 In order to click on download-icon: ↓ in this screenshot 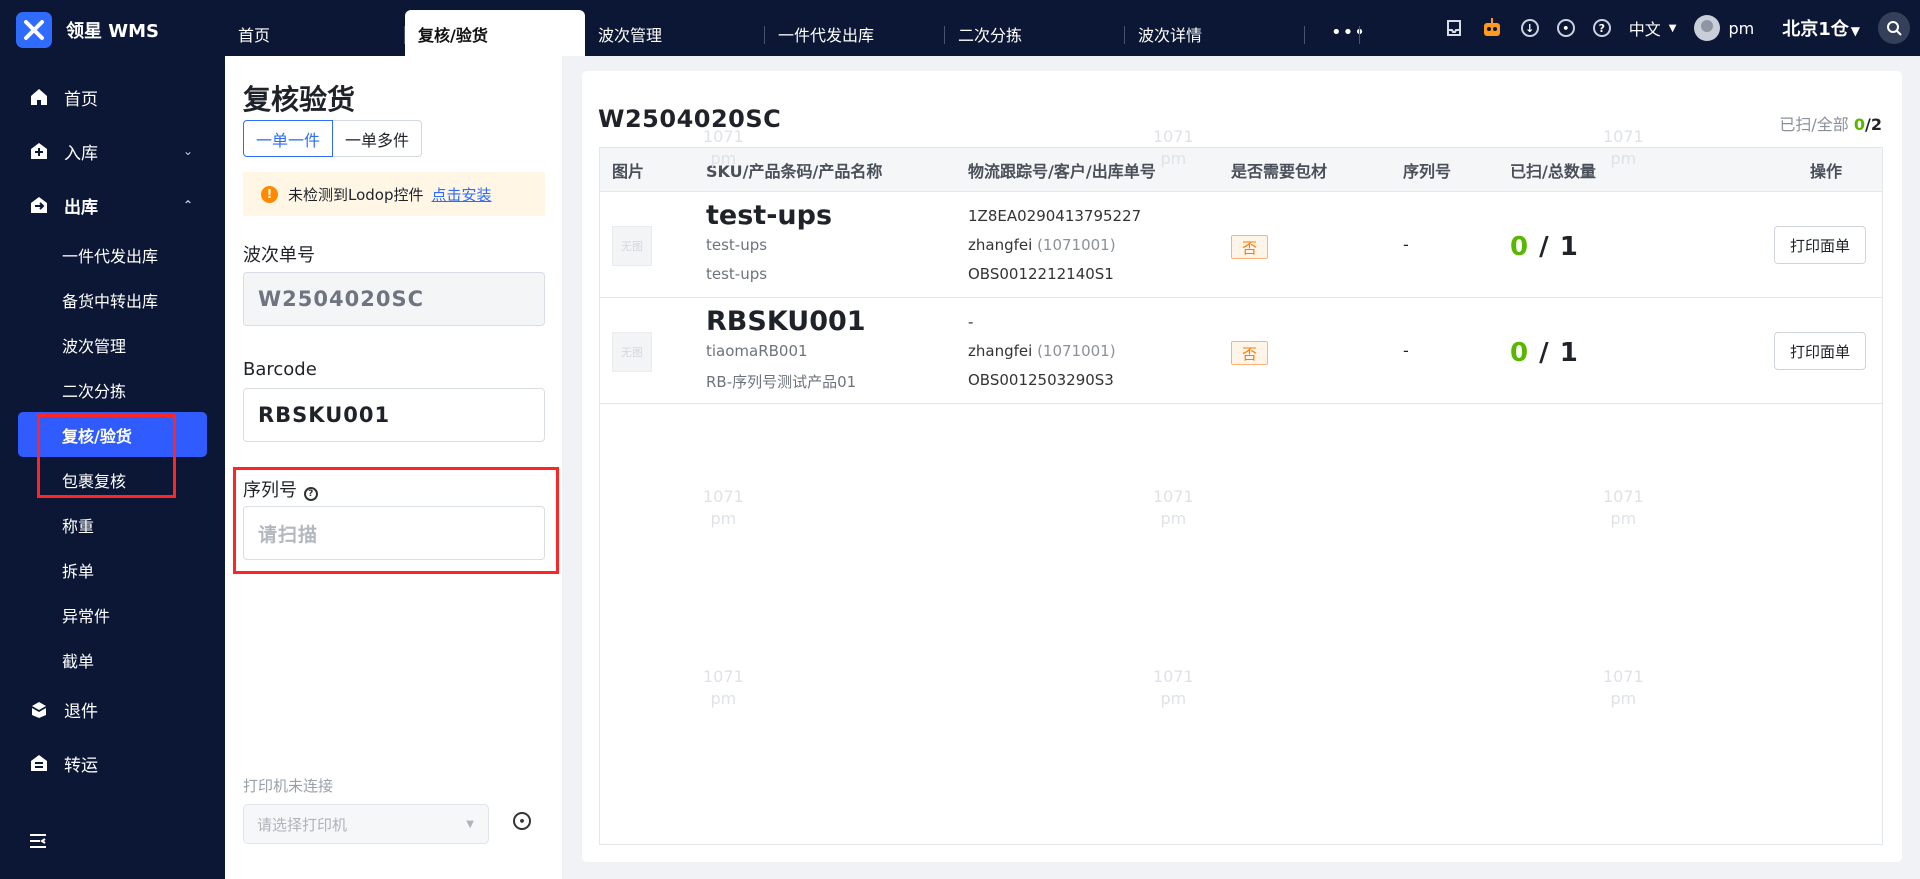, I will do `click(1529, 28)`.